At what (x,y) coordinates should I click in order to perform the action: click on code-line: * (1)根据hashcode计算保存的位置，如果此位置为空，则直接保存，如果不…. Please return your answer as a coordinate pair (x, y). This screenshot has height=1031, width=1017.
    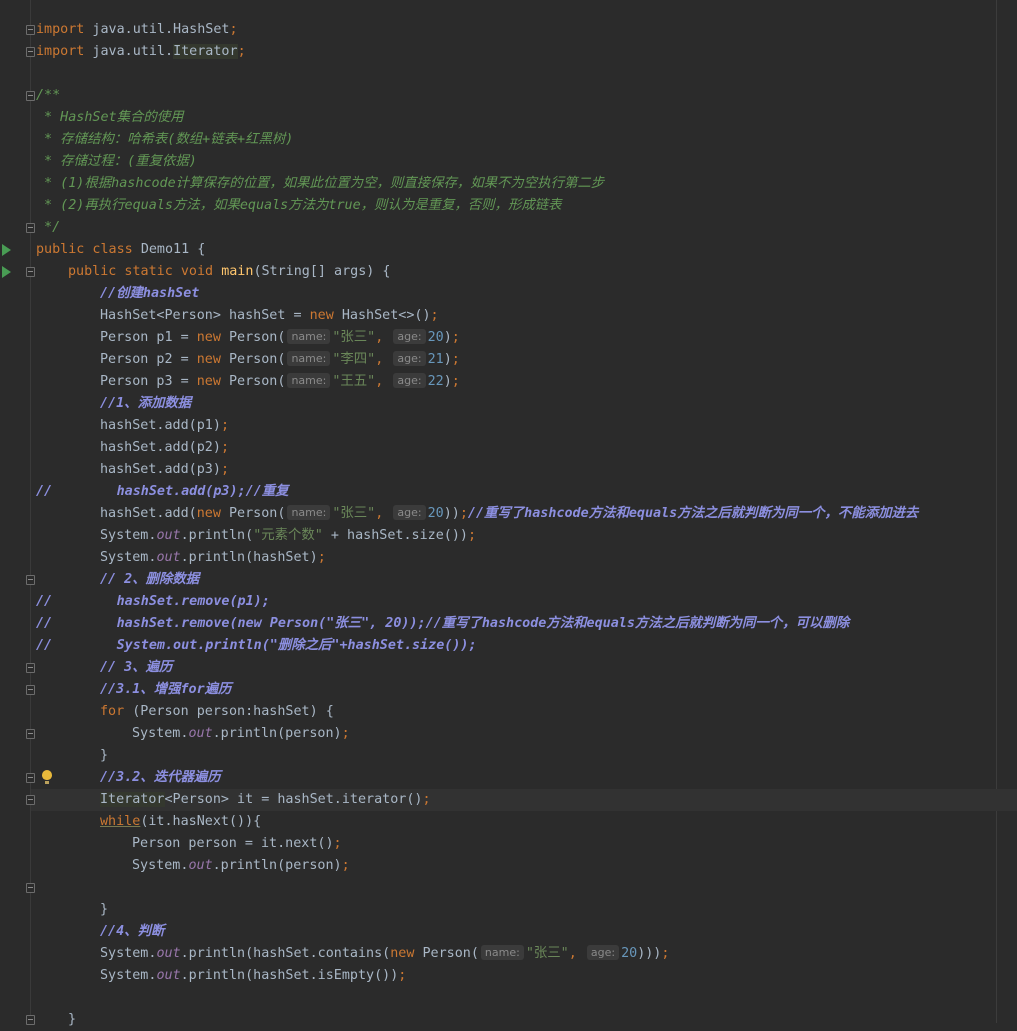
    Looking at the image, I should click on (508, 184).